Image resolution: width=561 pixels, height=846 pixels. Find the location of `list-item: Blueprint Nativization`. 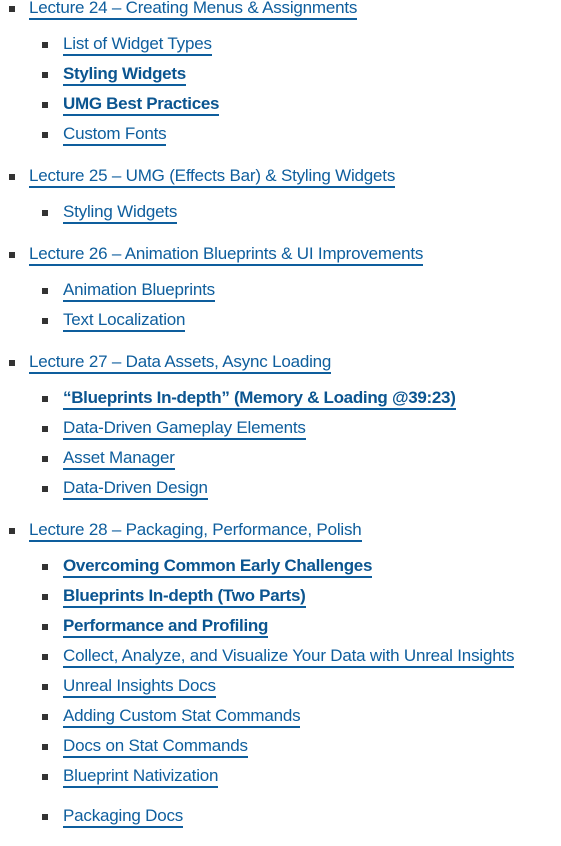

list-item: Blueprint Nativization is located at coordinates (278, 778).